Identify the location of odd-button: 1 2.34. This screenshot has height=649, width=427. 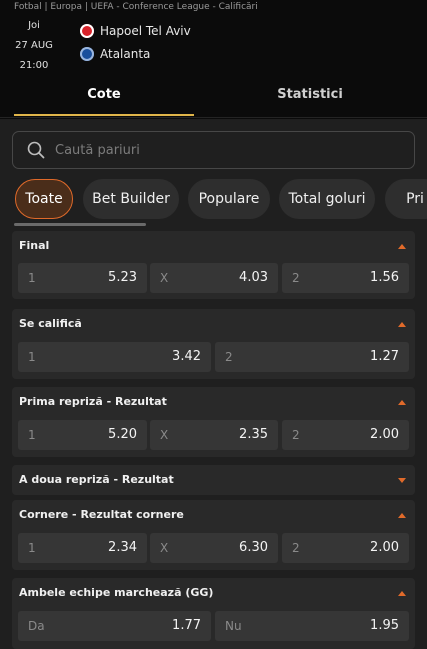
(82, 548).